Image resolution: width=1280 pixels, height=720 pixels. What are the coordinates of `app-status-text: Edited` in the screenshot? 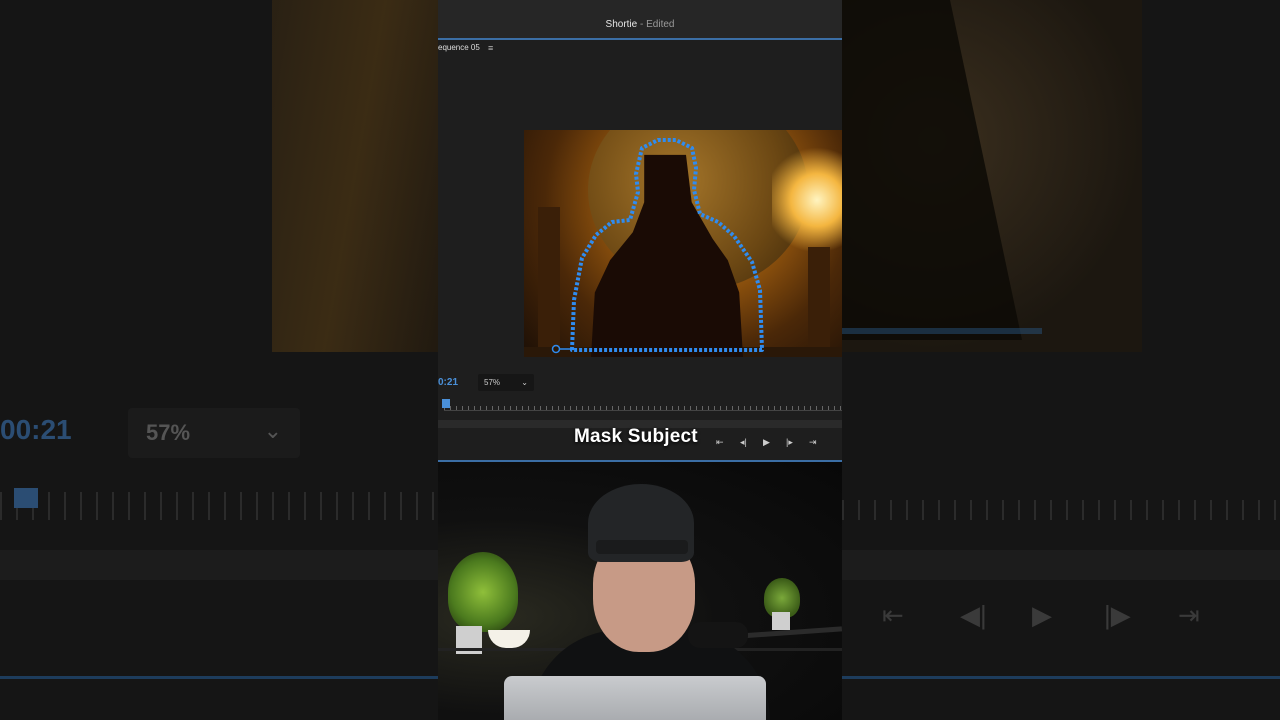 It's located at (660, 24).